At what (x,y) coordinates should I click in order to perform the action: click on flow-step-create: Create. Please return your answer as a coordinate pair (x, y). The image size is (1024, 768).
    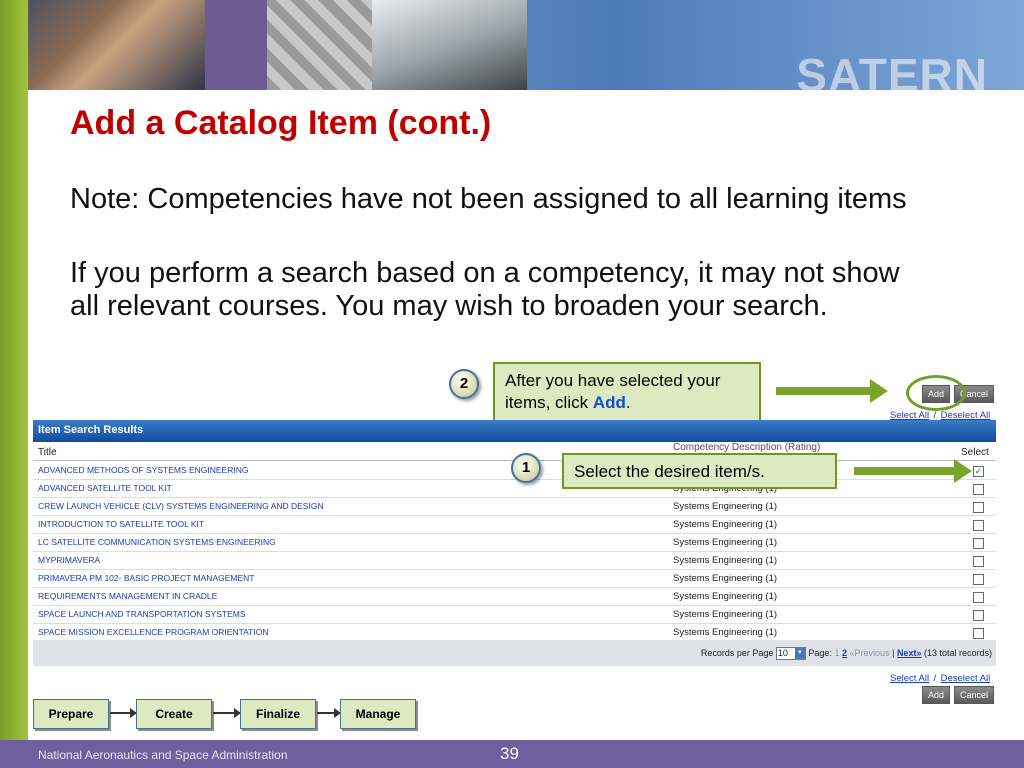
    Looking at the image, I should click on (174, 714).